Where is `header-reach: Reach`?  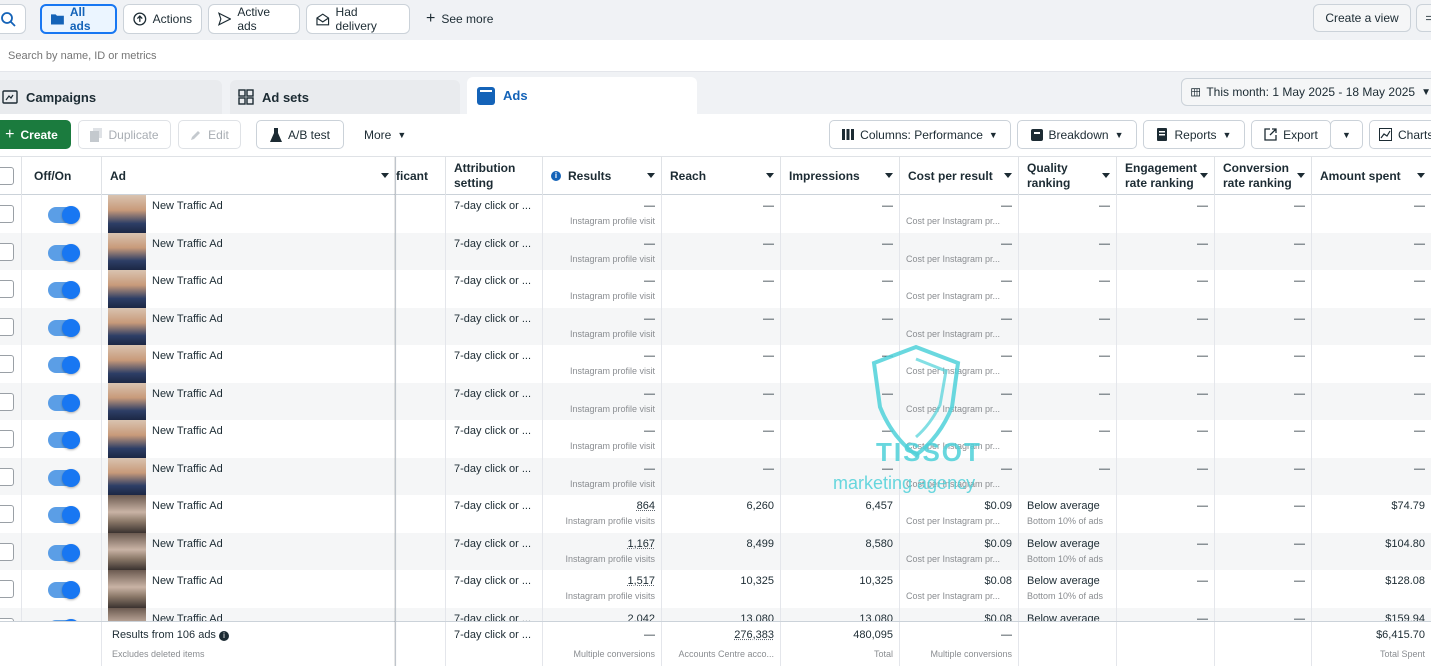
header-reach: Reach is located at coordinates (721, 176).